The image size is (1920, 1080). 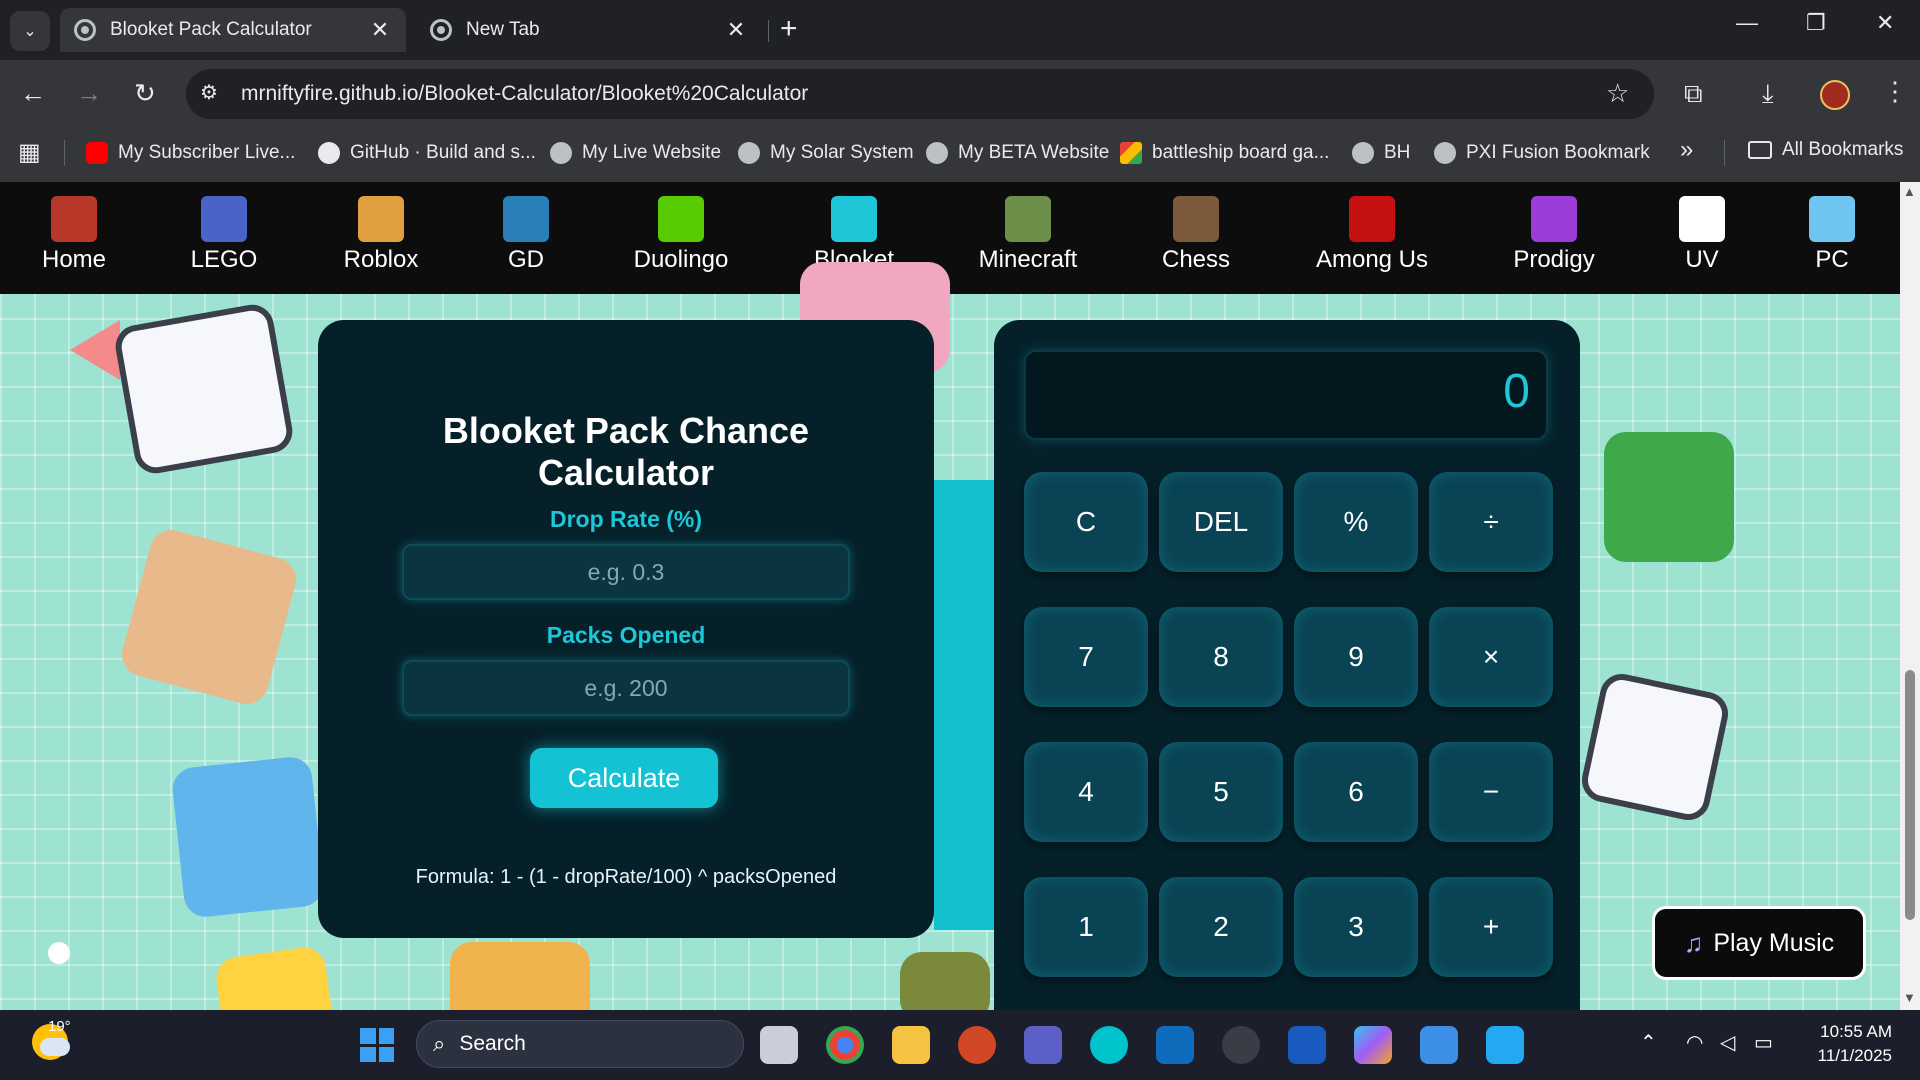 What do you see at coordinates (1895, 91) in the screenshot?
I see `menu-icon: ⋮` at bounding box center [1895, 91].